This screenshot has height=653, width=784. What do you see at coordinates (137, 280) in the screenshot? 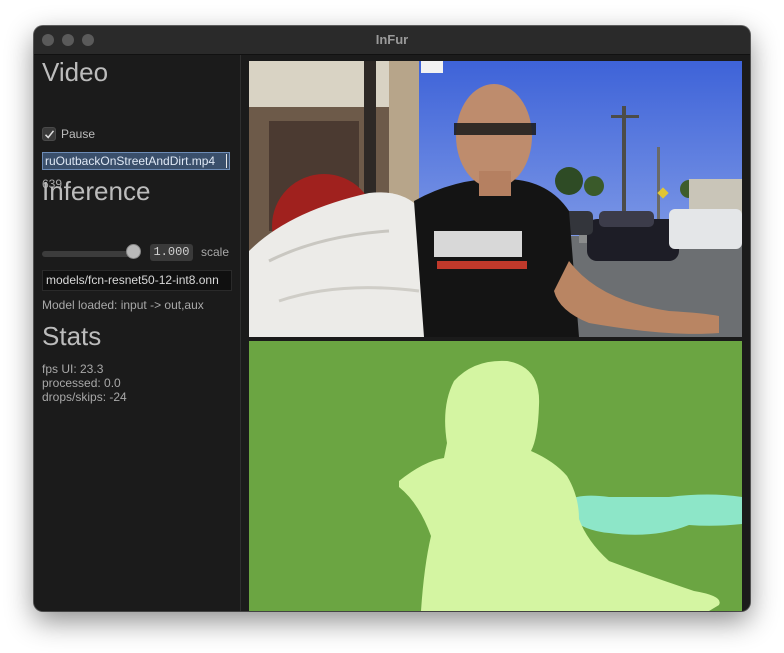
I see `model-path-input: models/fcn-resnet50-12-int8.onn` at bounding box center [137, 280].